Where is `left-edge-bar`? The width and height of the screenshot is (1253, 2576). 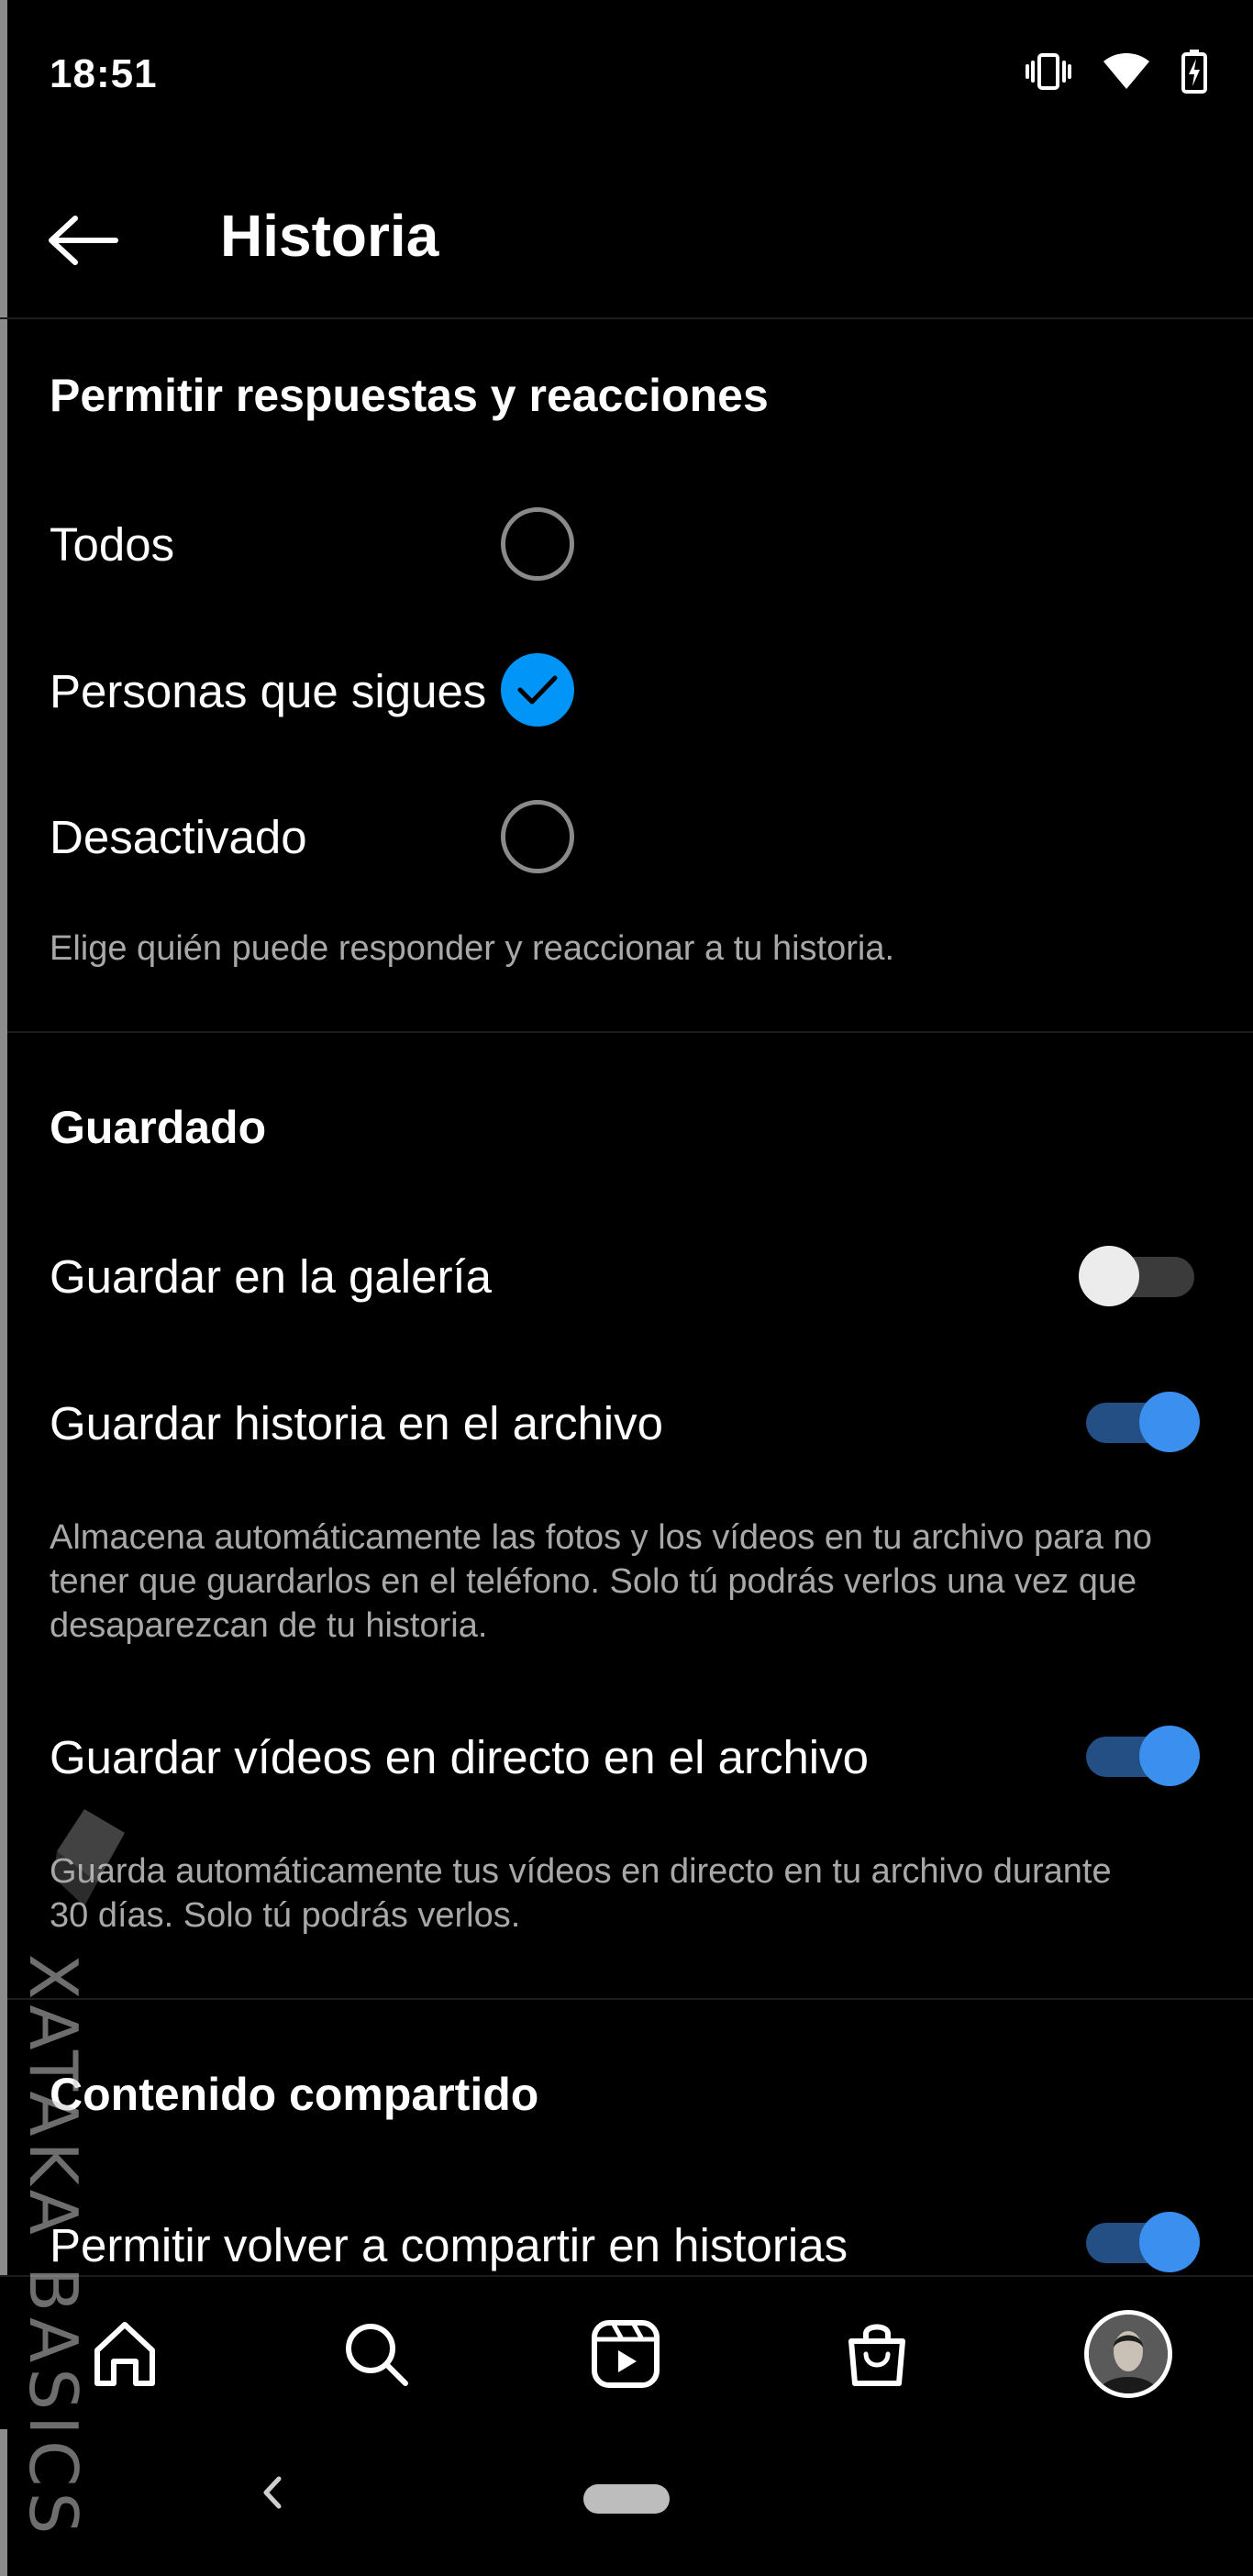
left-edge-bar is located at coordinates (3, 1288).